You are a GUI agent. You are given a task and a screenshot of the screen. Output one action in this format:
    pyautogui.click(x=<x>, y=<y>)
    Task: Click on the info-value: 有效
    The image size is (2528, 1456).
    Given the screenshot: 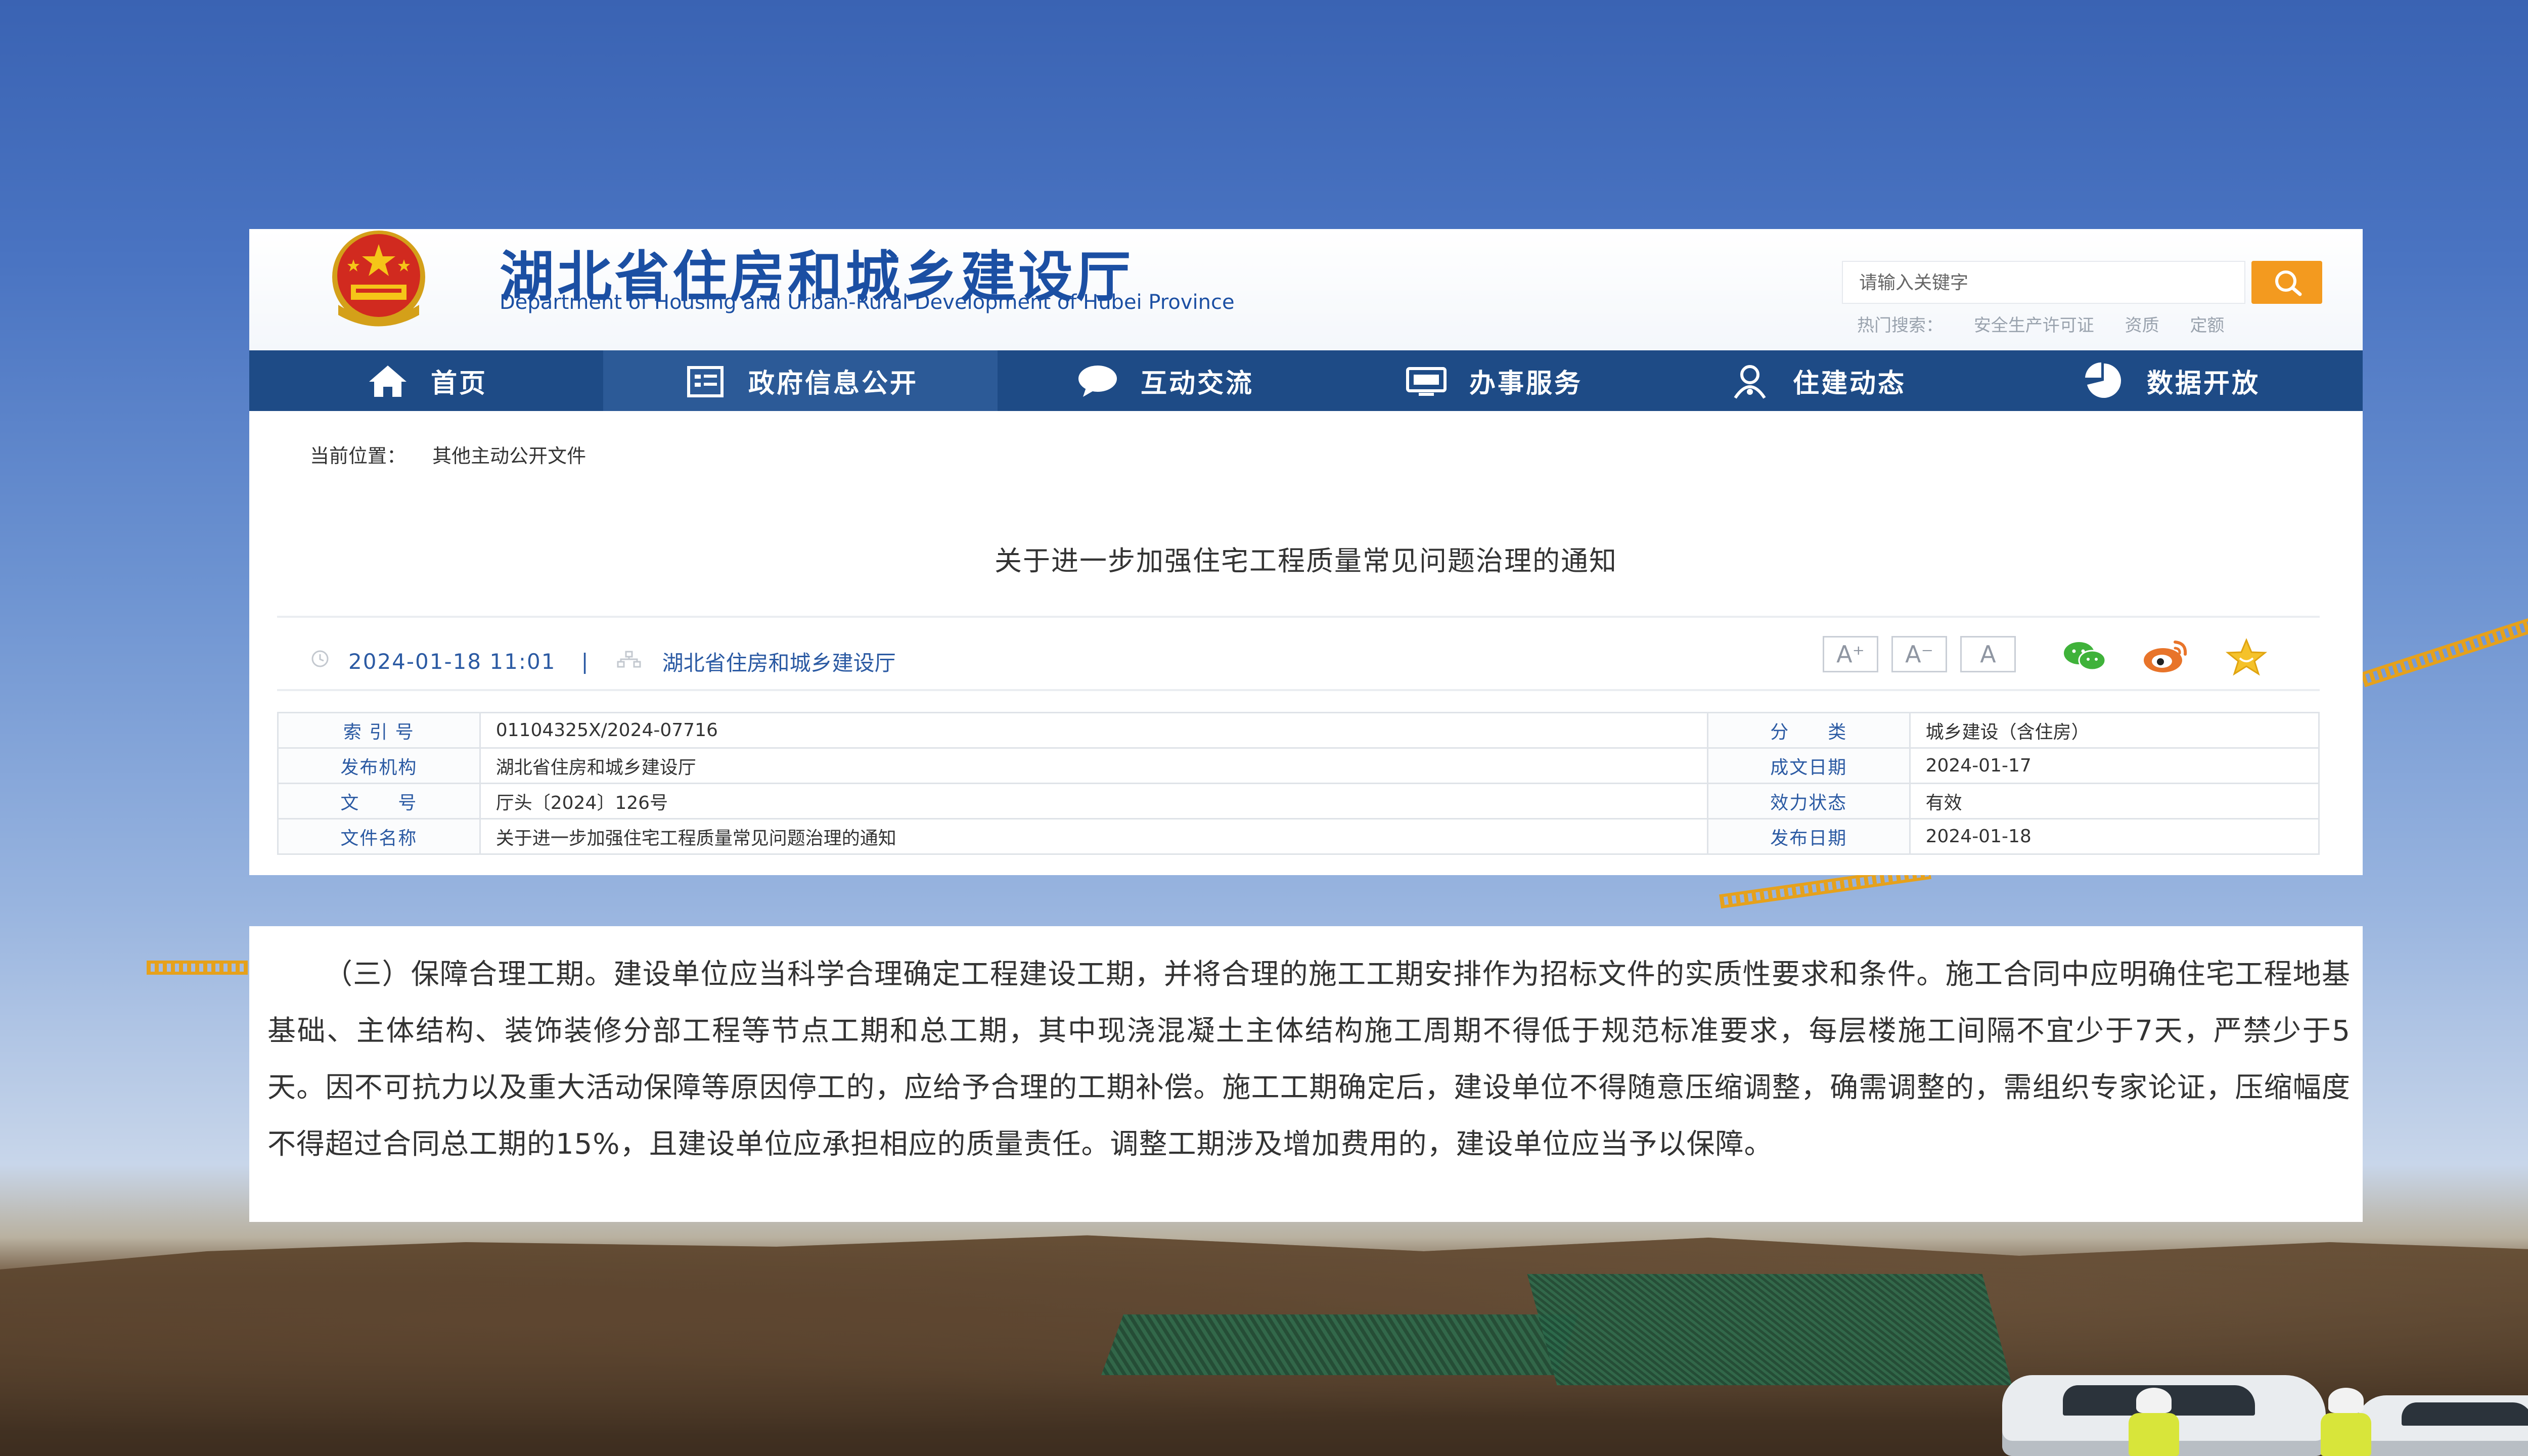 What is the action you would take?
    pyautogui.click(x=2115, y=801)
    